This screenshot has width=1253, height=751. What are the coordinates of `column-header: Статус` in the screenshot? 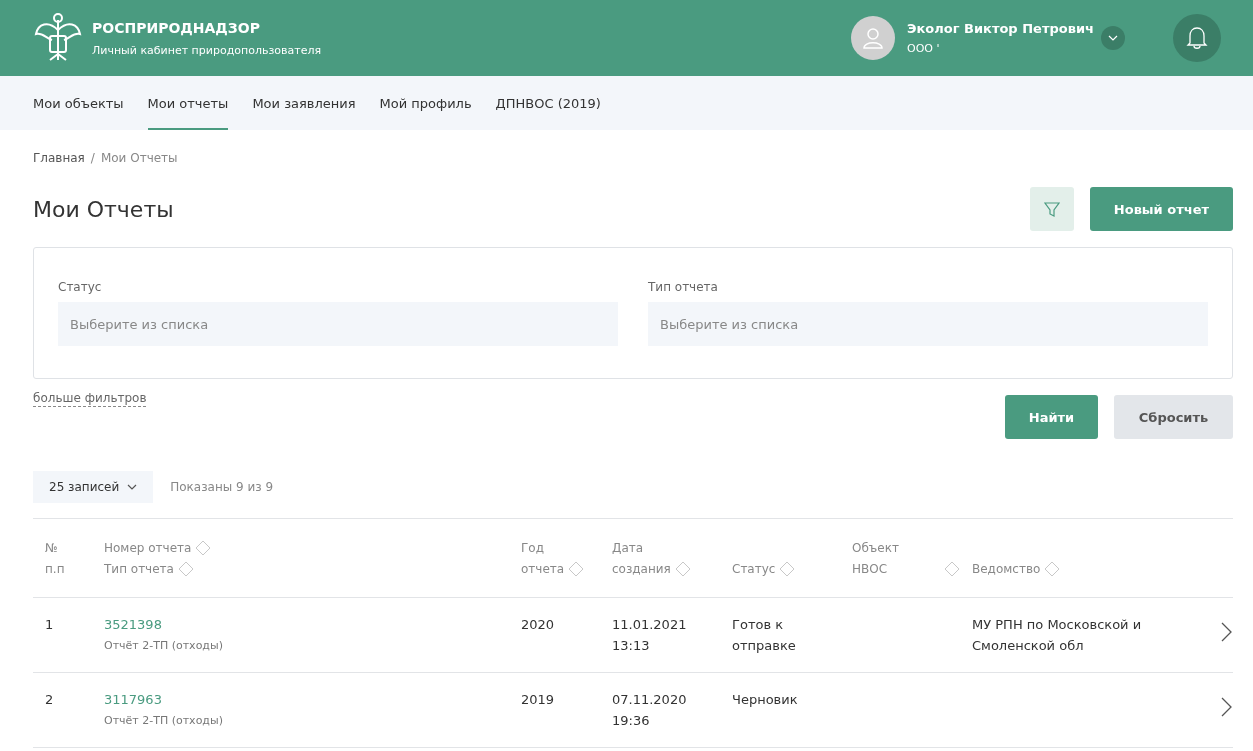 It's located at (754, 568).